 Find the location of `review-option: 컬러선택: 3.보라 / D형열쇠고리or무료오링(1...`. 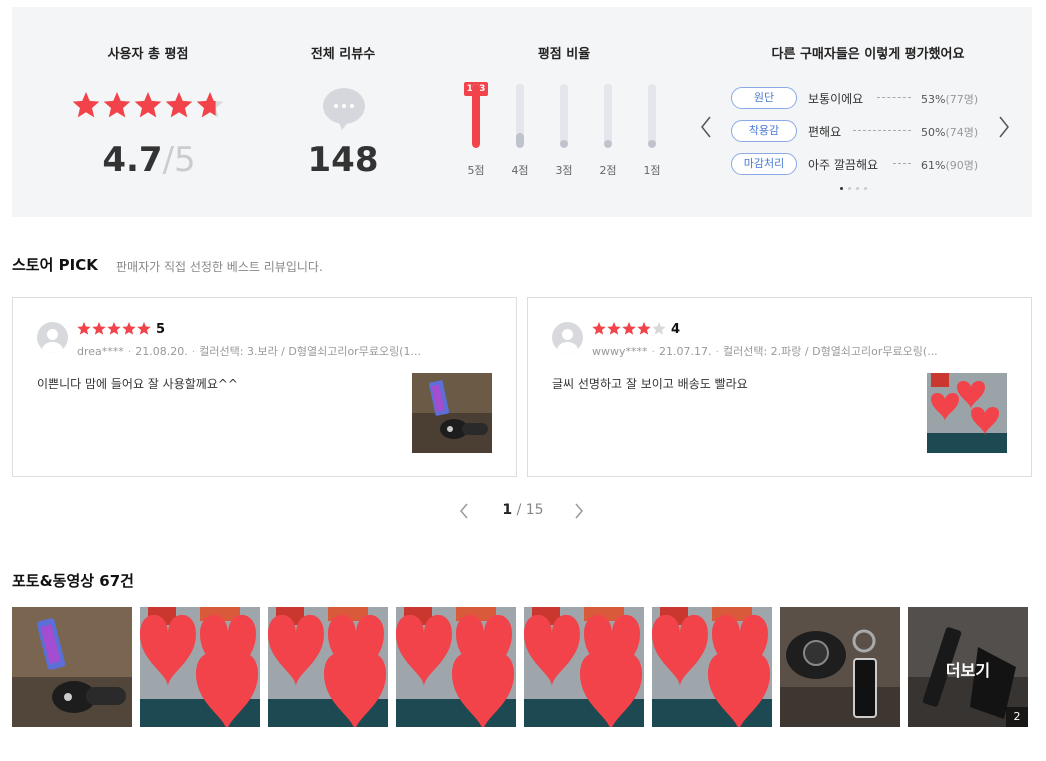

review-option: 컬러선택: 3.보라 / D형열쇠고리or무료오링(1... is located at coordinates (310, 351).